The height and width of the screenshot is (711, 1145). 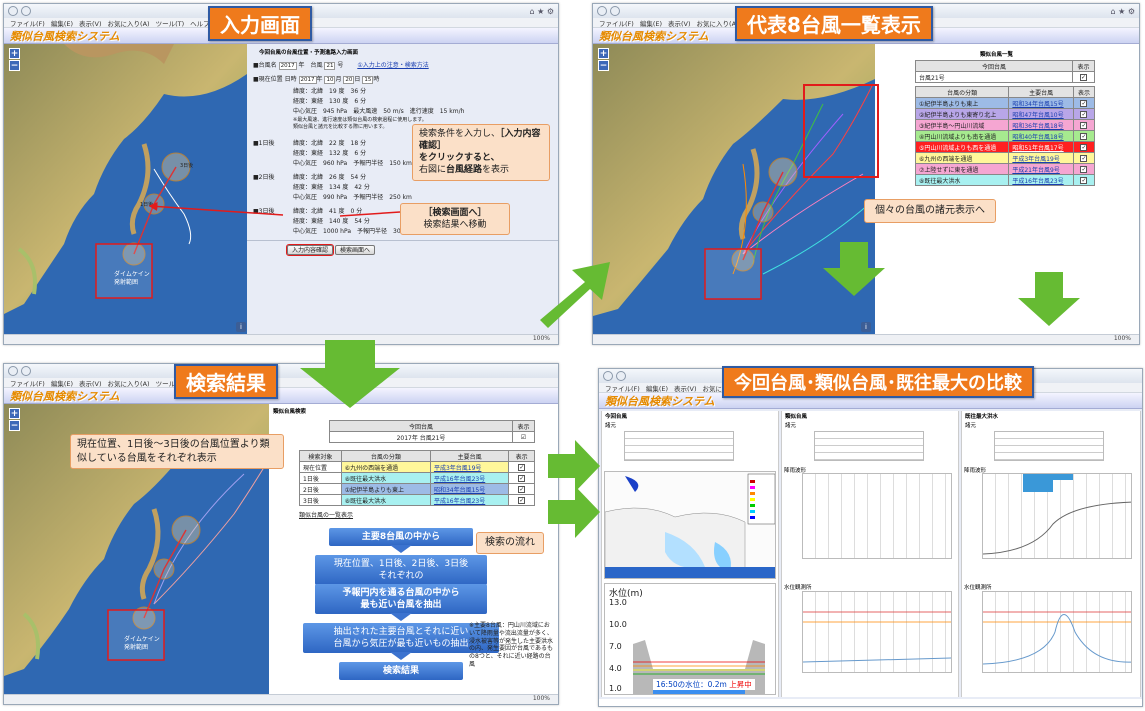 I want to click on day1-lat-row: 緯度：北緯 22 度 18 分, so click(x=329, y=142).